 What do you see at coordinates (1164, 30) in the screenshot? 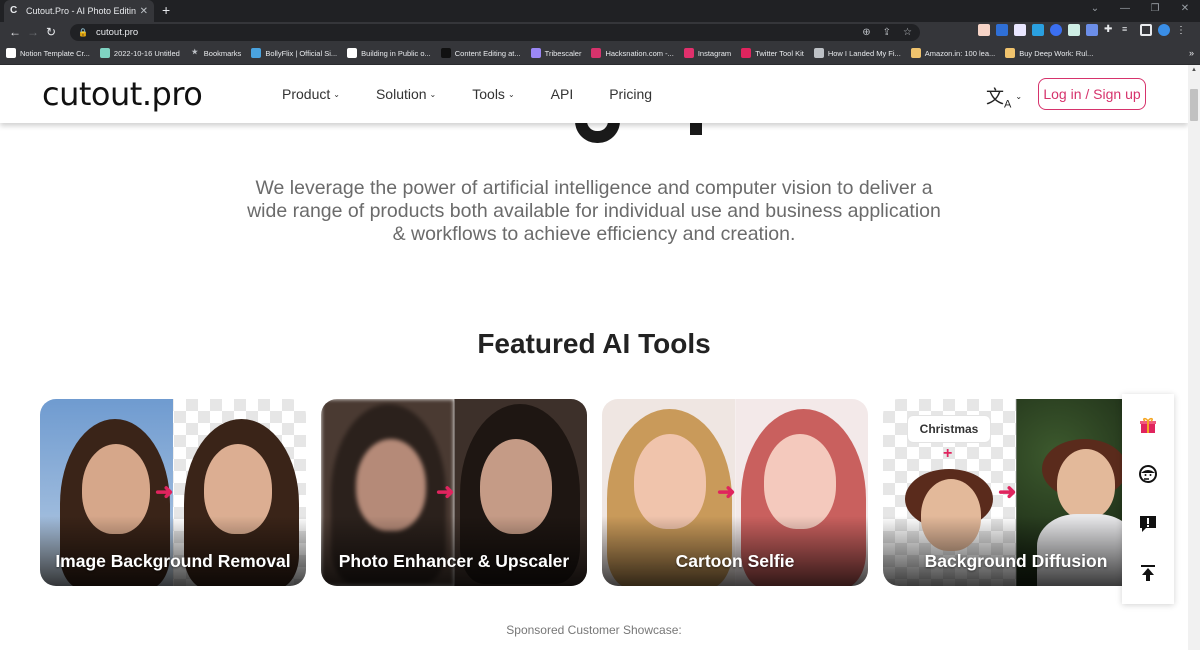
I see `profile-avatar-icon` at bounding box center [1164, 30].